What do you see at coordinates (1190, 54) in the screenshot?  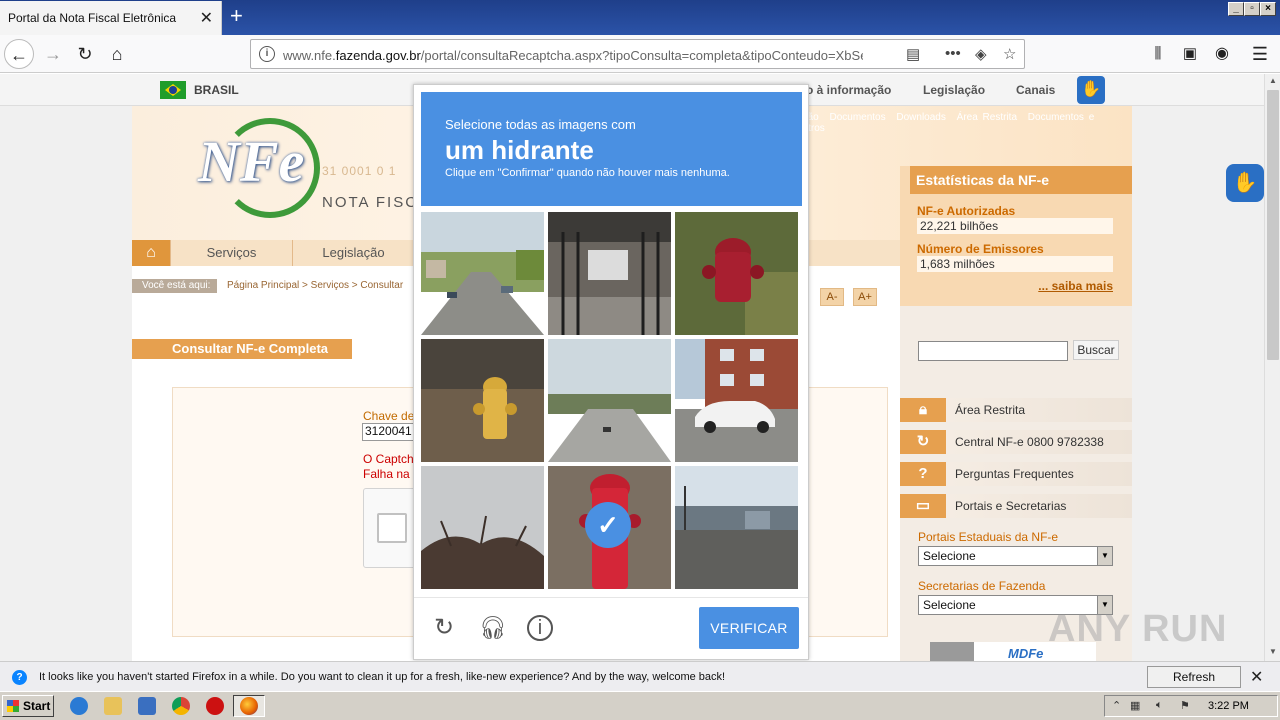 I see `sidebar-toggle-icon: ▣` at bounding box center [1190, 54].